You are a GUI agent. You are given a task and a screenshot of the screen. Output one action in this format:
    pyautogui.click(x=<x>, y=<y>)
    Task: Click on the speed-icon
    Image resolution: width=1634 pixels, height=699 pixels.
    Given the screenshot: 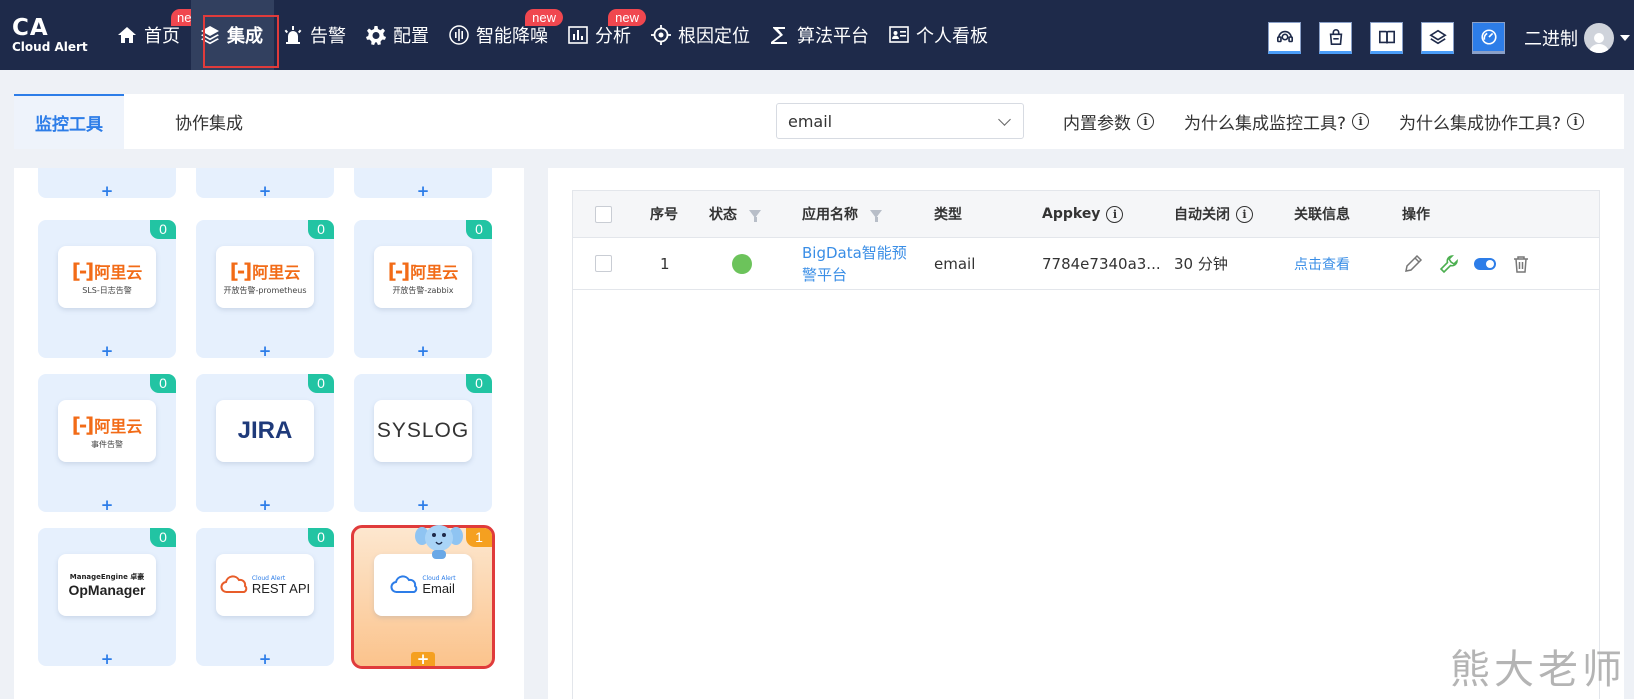 What is the action you would take?
    pyautogui.click(x=1488, y=38)
    